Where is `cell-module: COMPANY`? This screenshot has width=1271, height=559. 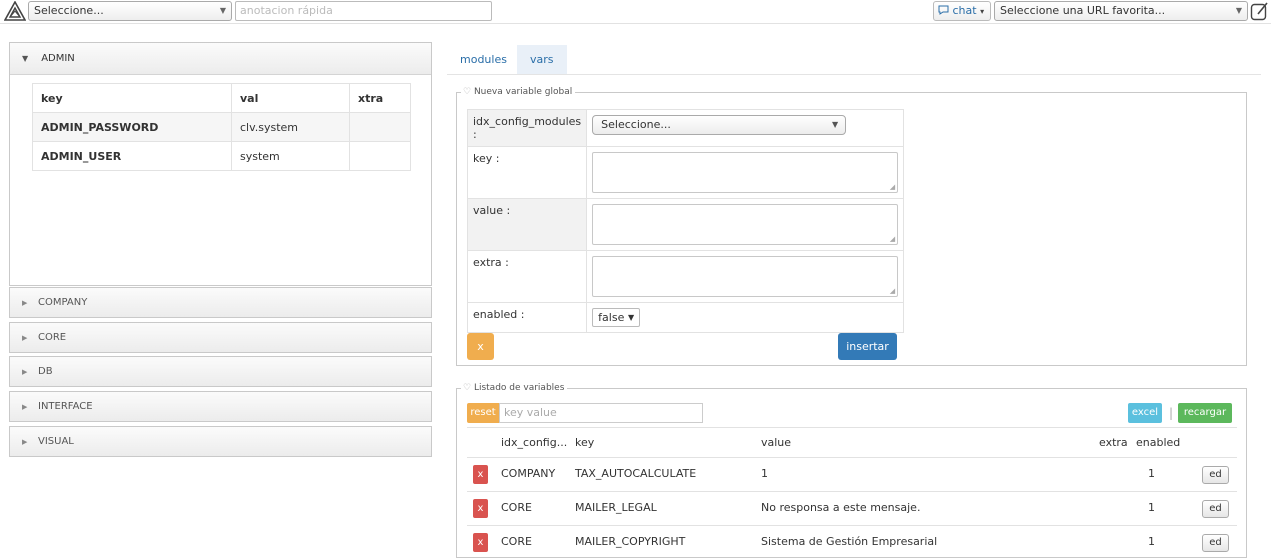
cell-module: COMPANY is located at coordinates (528, 473).